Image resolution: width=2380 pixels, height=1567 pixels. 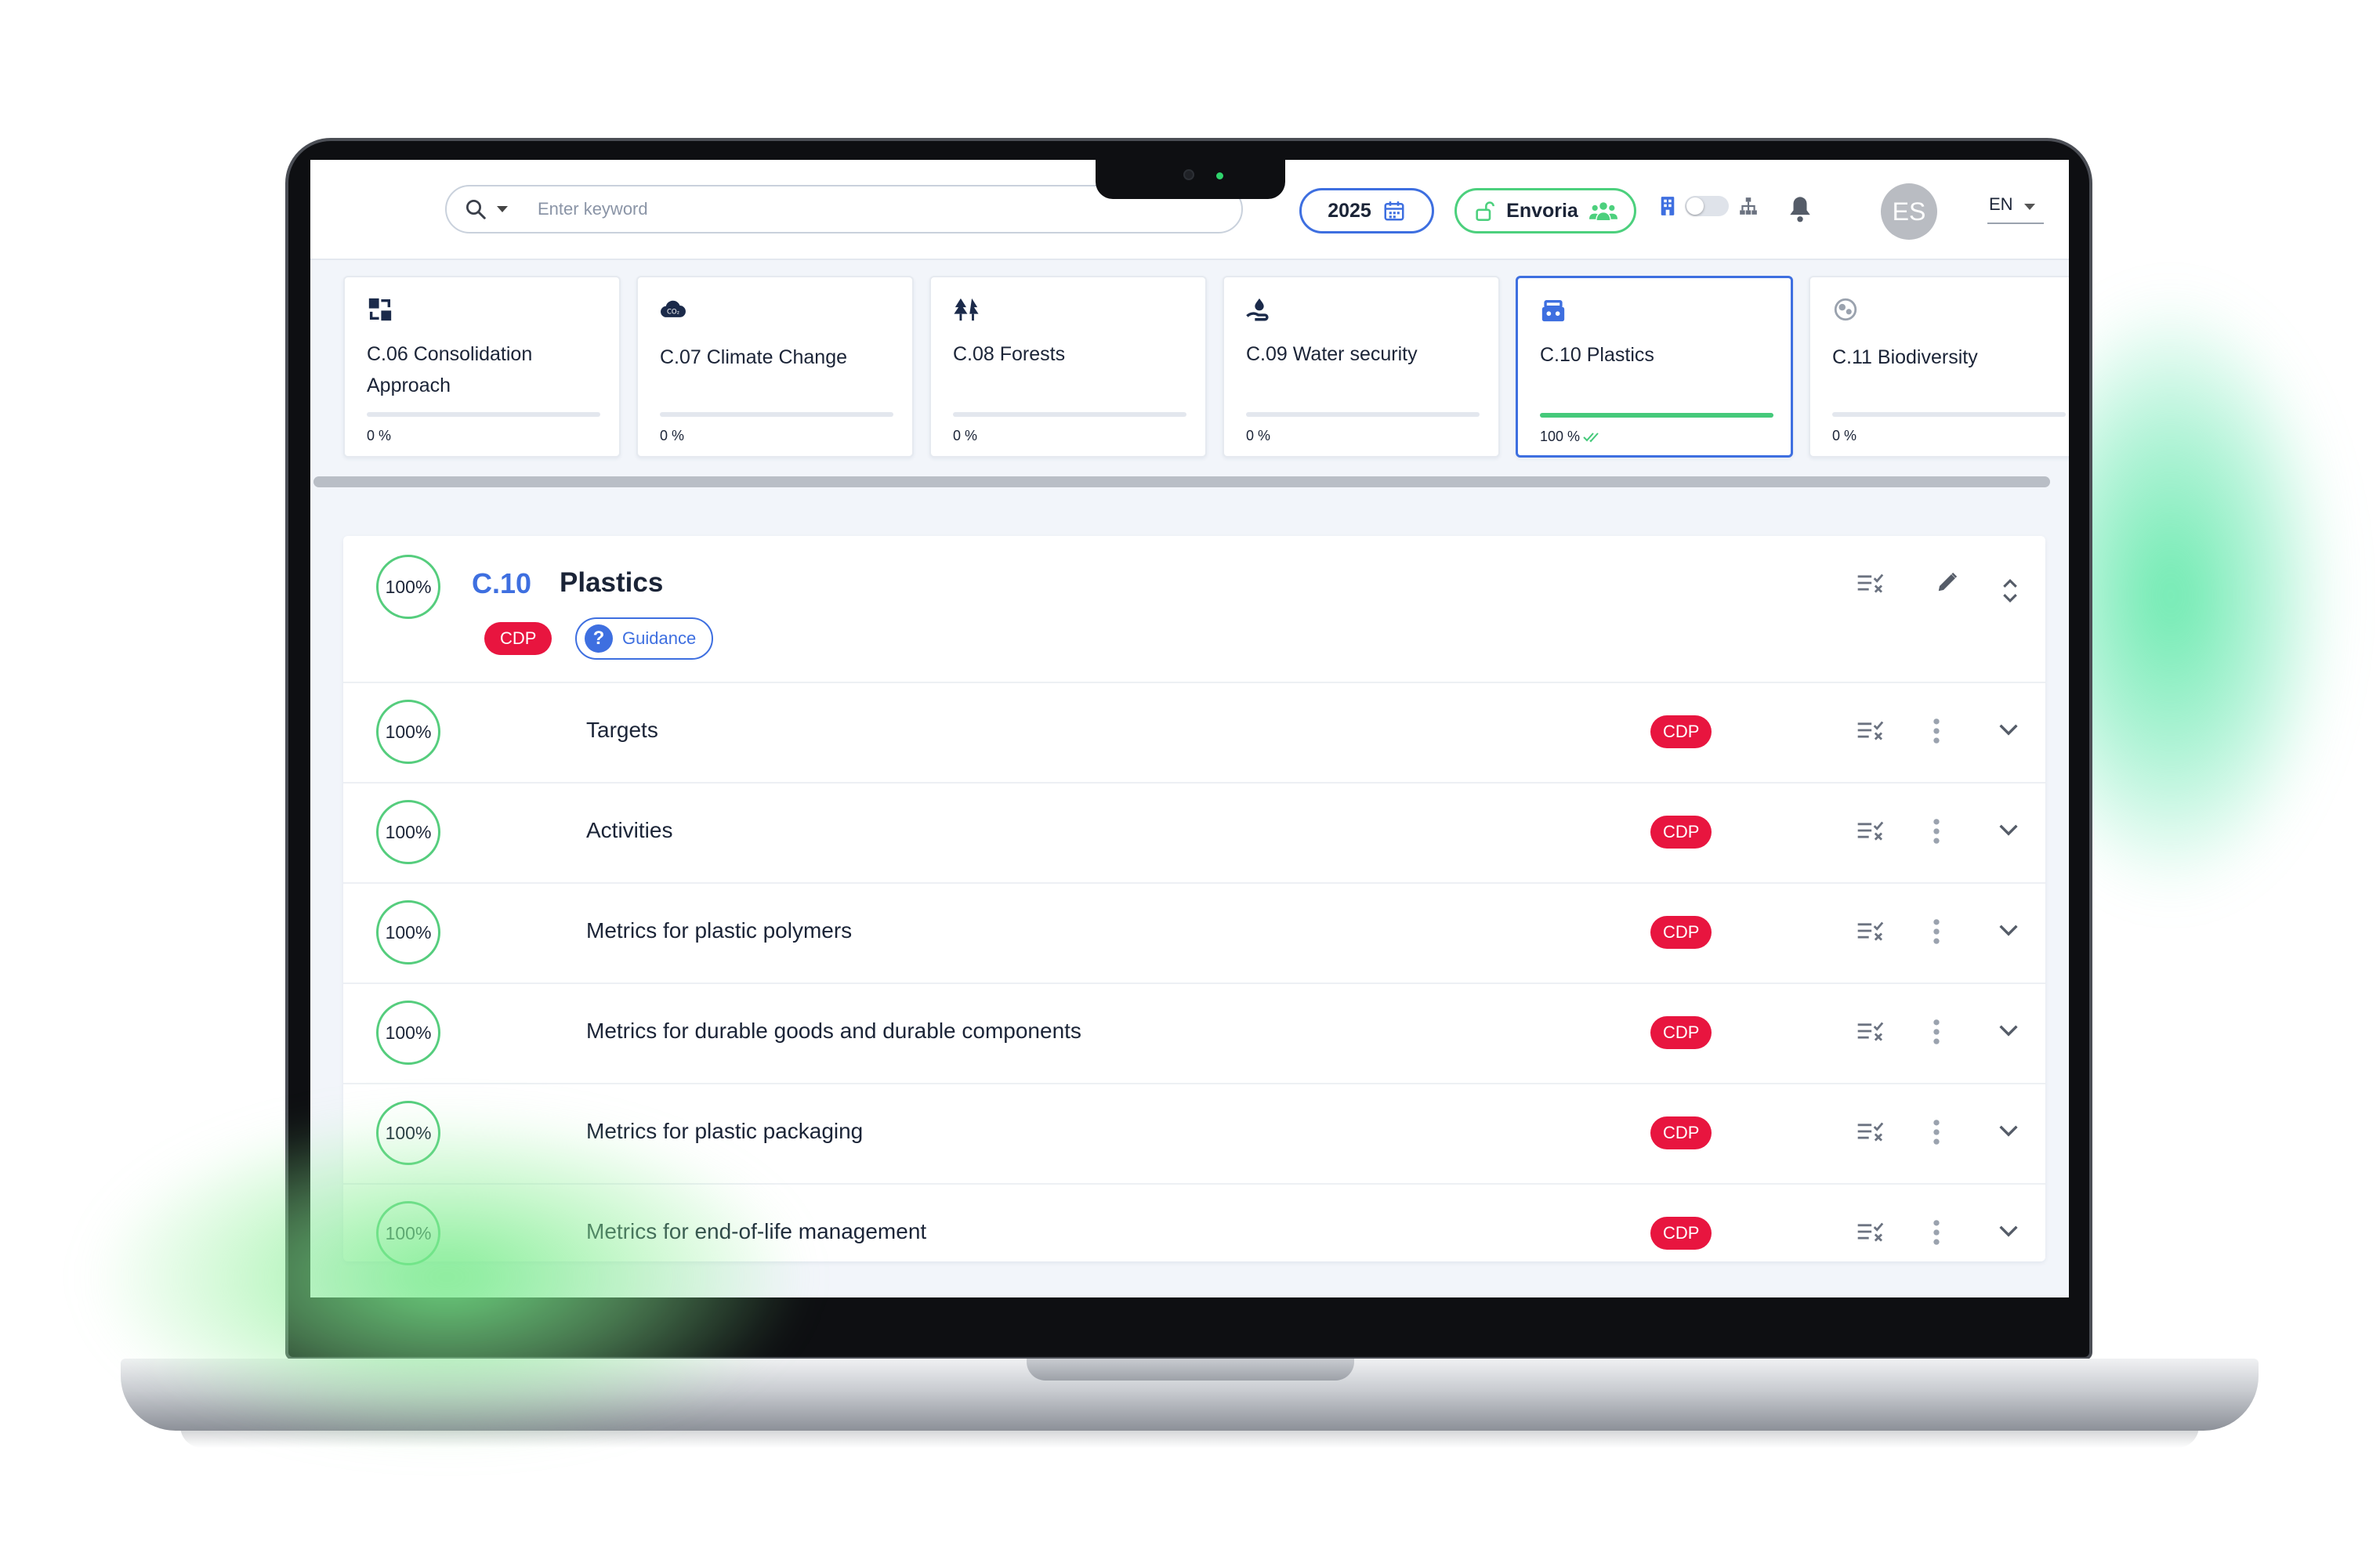 I want to click on module-card-label: C.07 Climate Change, so click(x=754, y=357).